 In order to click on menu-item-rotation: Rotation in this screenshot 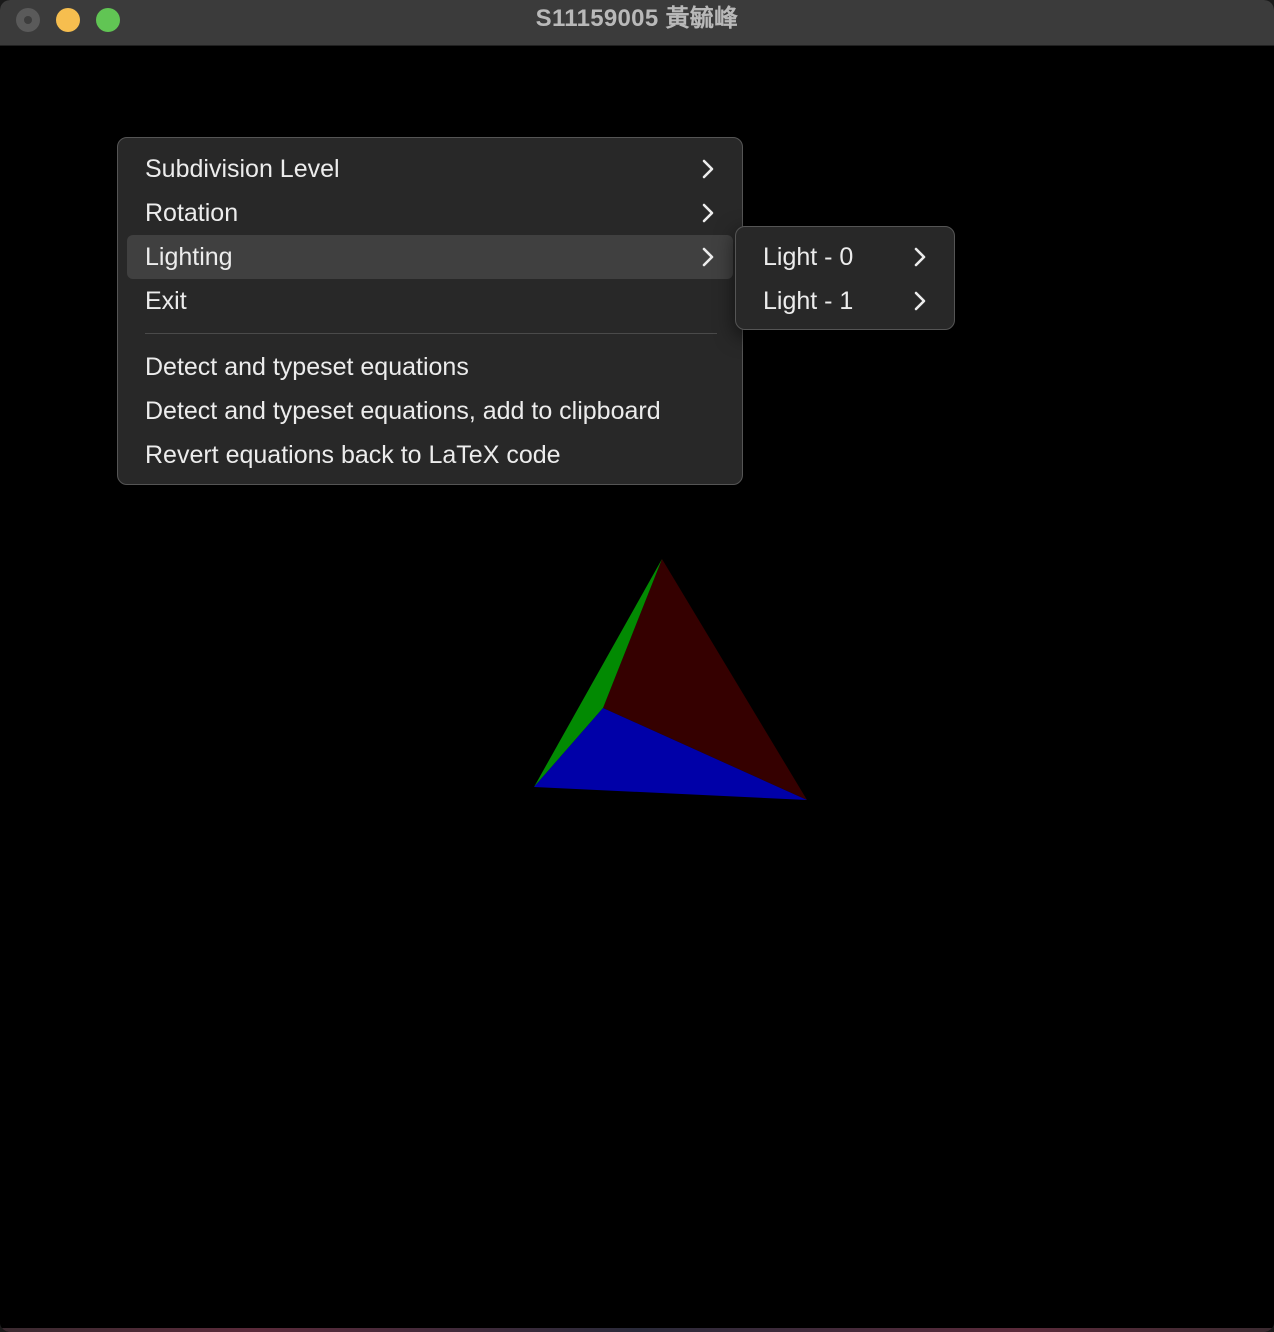, I will do `click(430, 213)`.